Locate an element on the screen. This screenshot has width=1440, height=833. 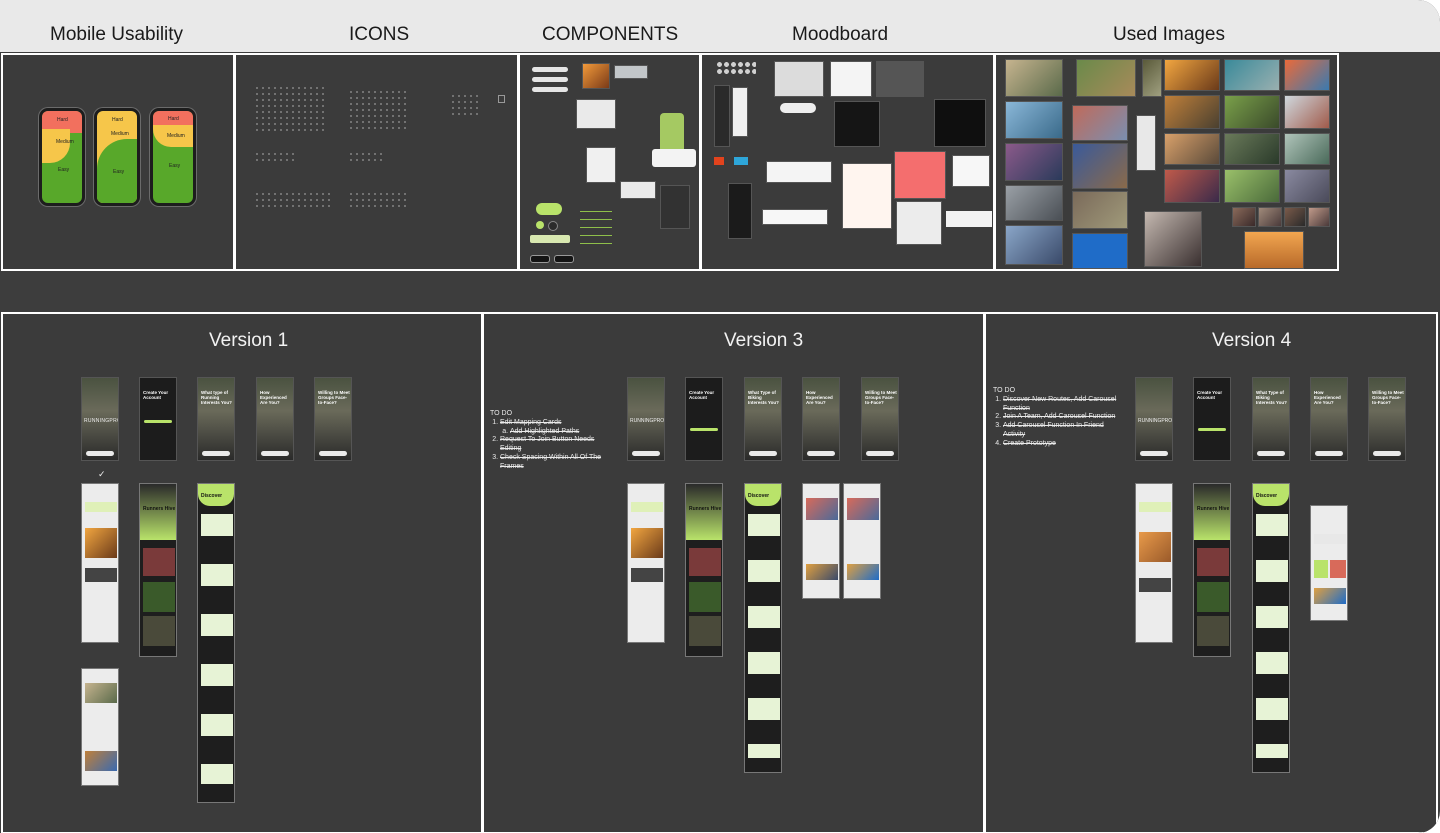
v4-welcome-screen: RUNNINGPRO is located at coordinates (1154, 419).